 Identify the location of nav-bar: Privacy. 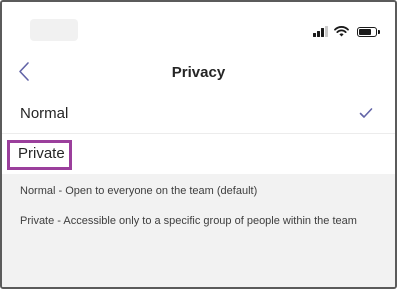
(198, 74).